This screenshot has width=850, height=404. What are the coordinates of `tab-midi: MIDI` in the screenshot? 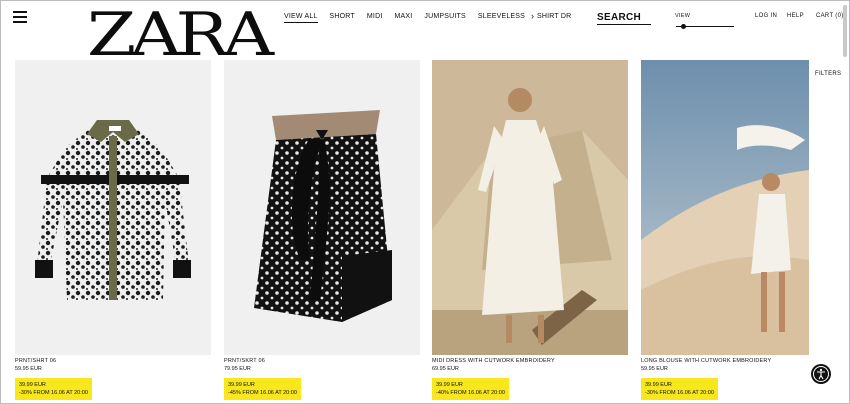 It's located at (375, 18).